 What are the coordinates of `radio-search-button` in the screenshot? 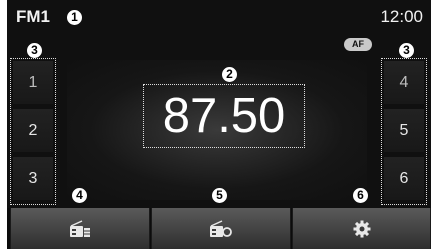 It's located at (221, 228).